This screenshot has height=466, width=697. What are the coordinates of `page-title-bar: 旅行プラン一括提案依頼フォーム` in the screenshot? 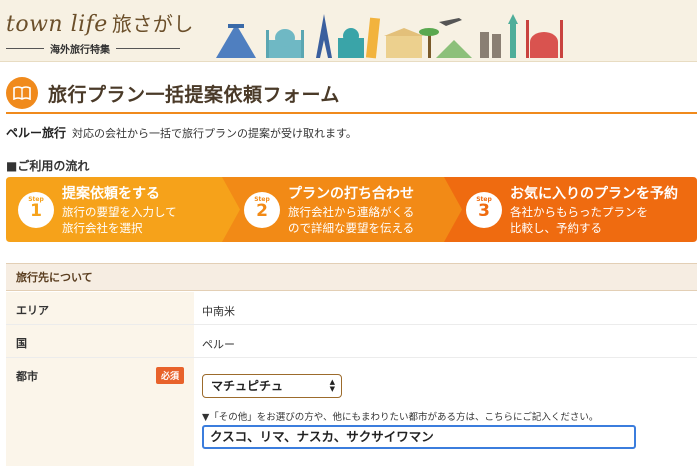 It's located at (351, 94).